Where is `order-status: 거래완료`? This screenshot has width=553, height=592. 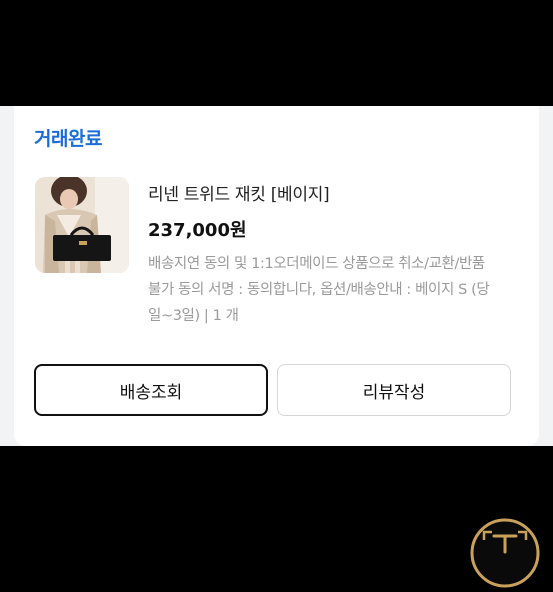 order-status: 거래완료 is located at coordinates (68, 139).